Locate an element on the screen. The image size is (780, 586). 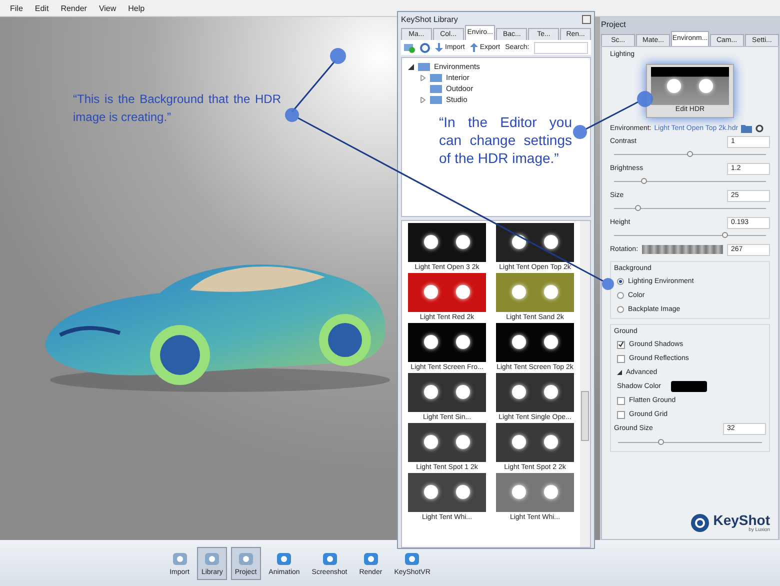
up-arrow-icon is located at coordinates (474, 47).